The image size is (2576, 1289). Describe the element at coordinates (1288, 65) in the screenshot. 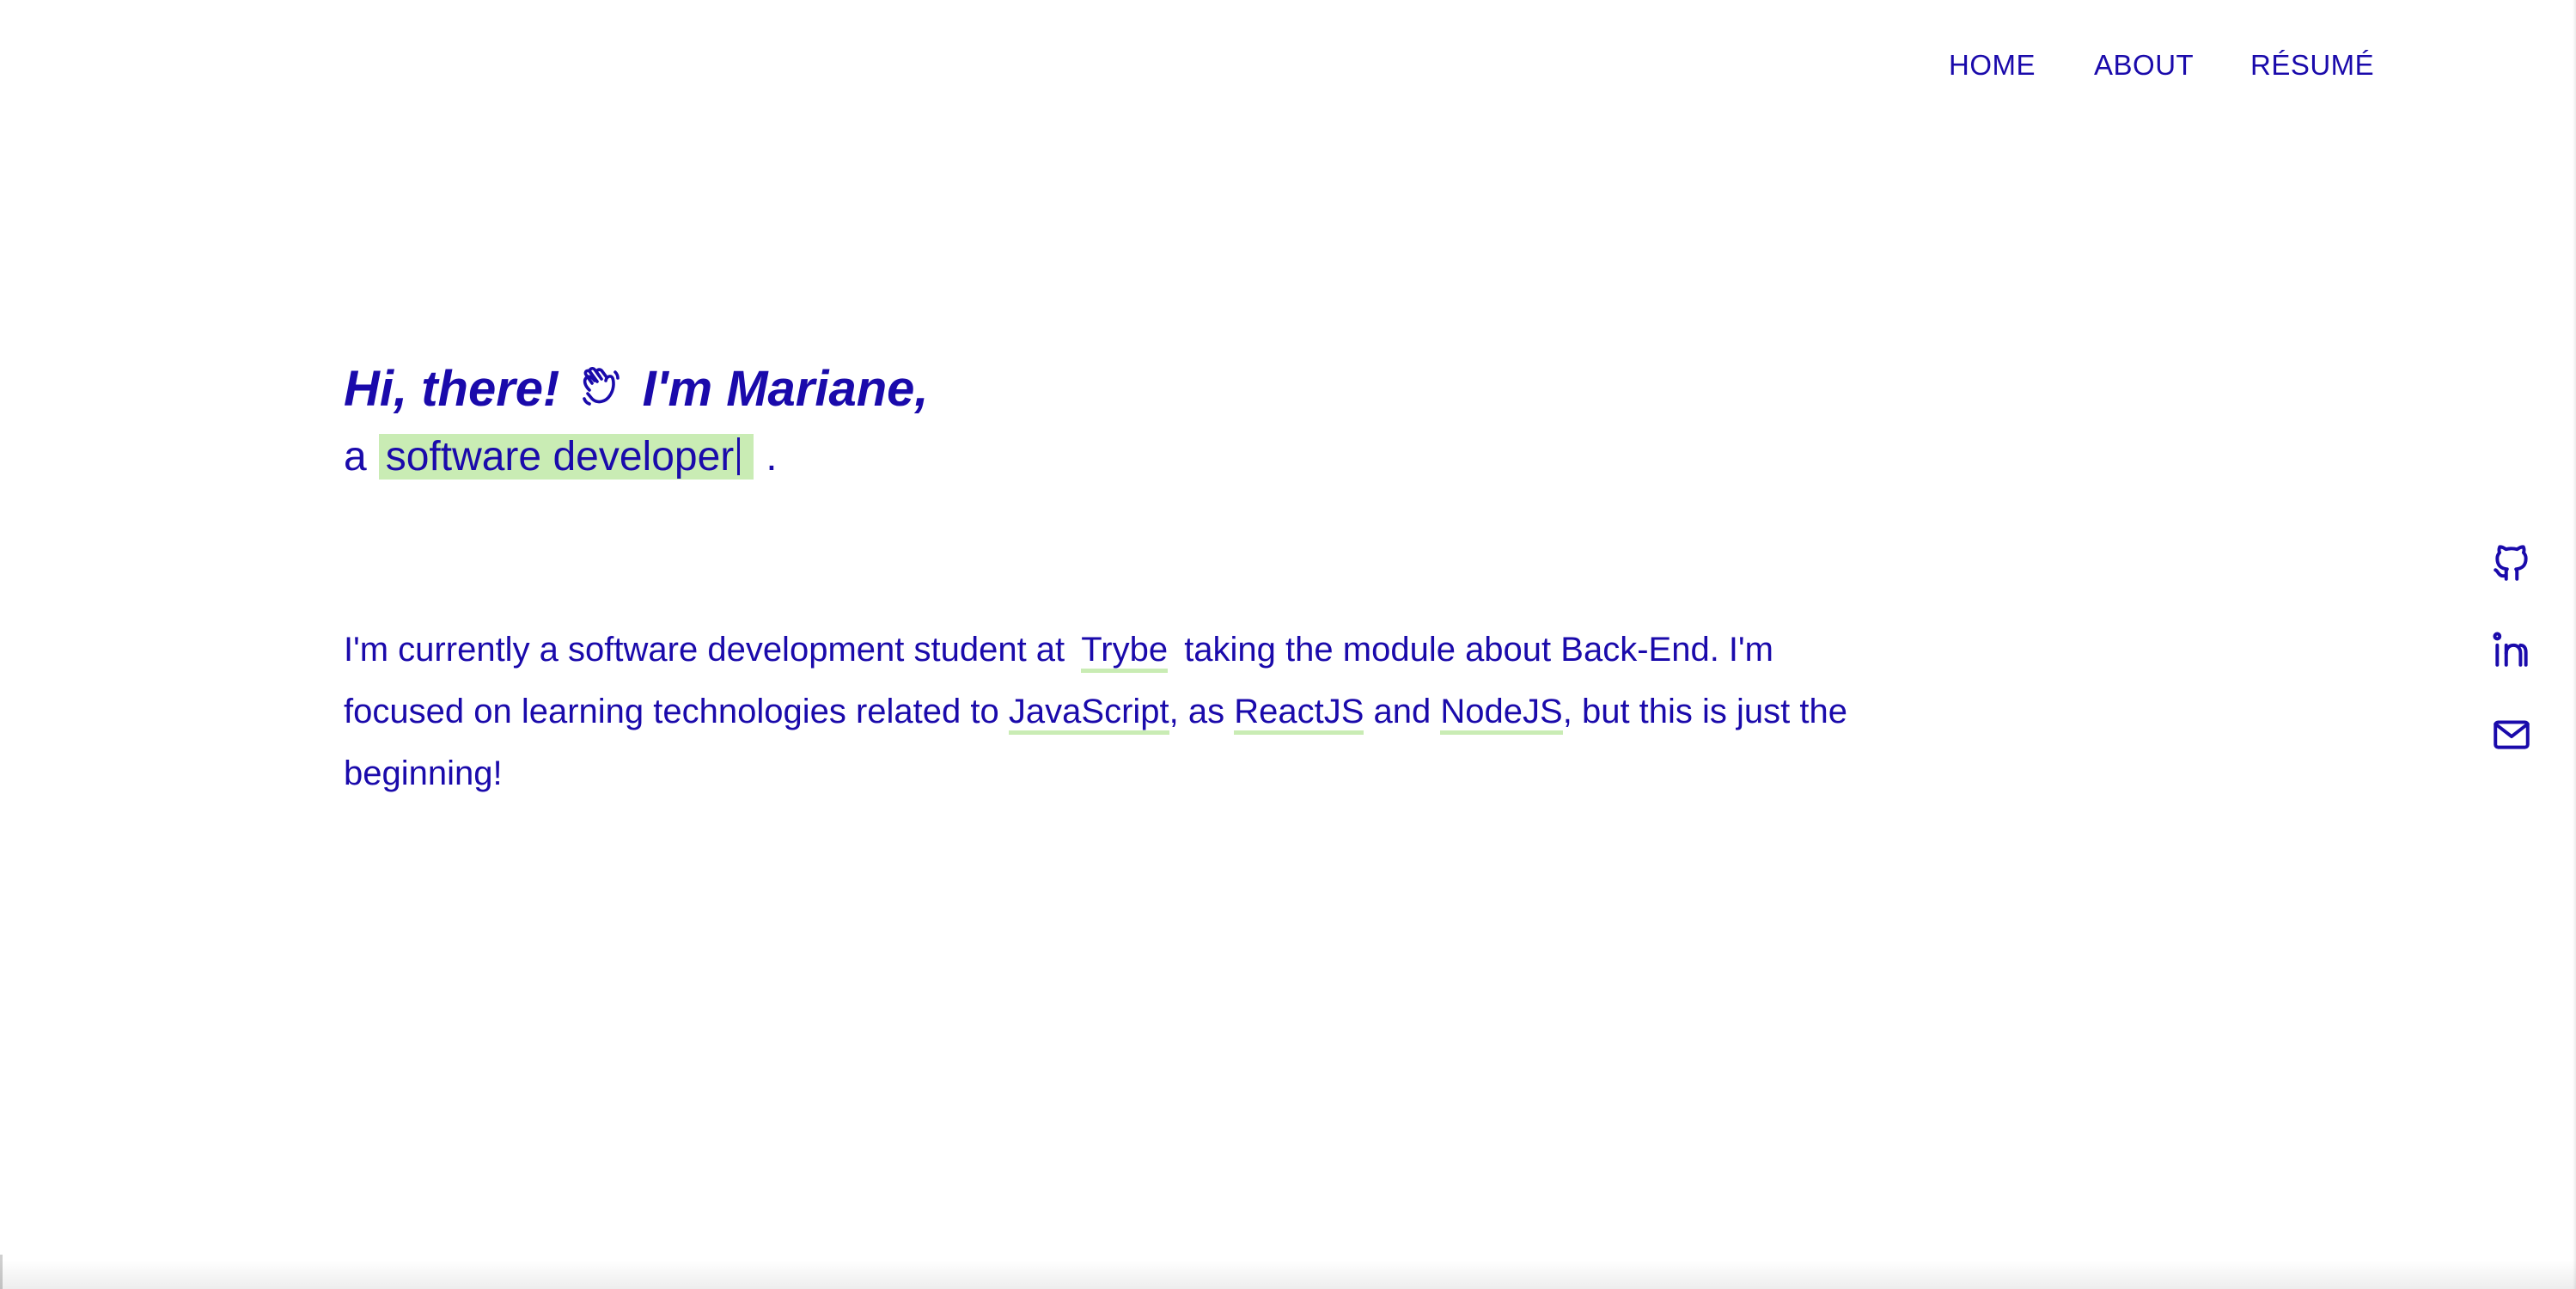

I see `top-nav: HOME ABOUT RÉSUMÉ` at that location.